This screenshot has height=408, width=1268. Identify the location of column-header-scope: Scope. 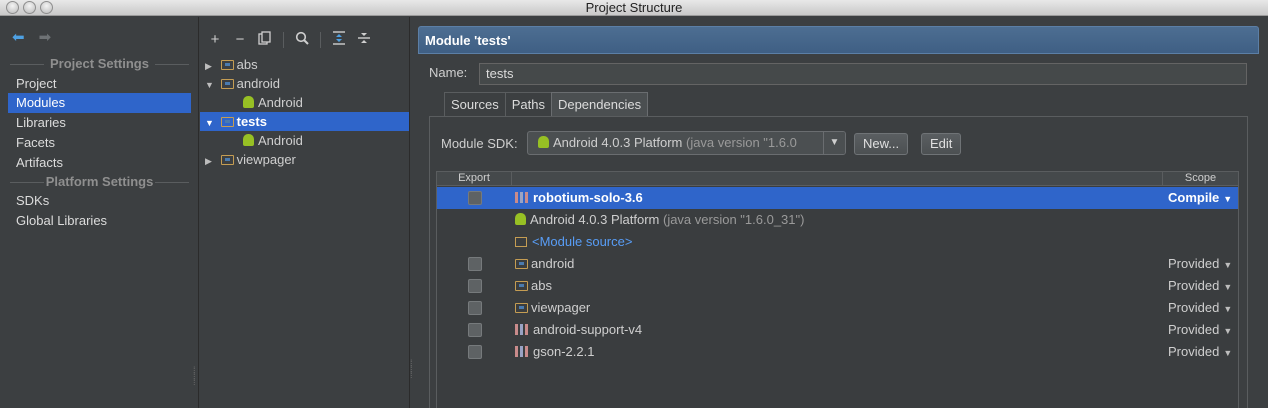
(1200, 179).